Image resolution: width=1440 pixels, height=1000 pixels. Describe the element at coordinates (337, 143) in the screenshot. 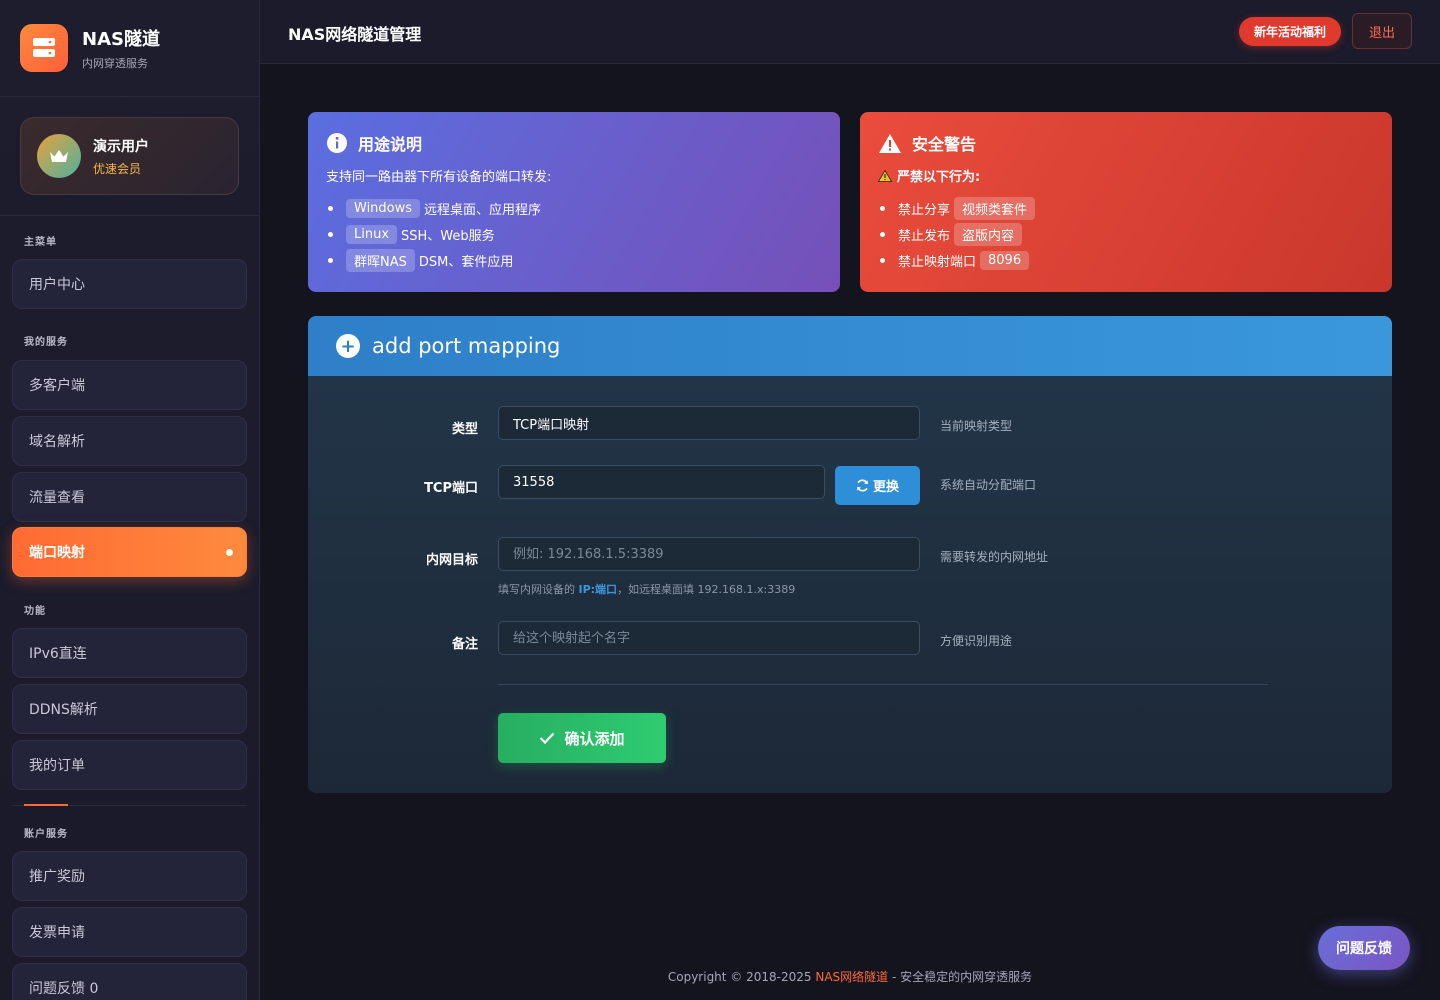

I see `info-icon` at that location.